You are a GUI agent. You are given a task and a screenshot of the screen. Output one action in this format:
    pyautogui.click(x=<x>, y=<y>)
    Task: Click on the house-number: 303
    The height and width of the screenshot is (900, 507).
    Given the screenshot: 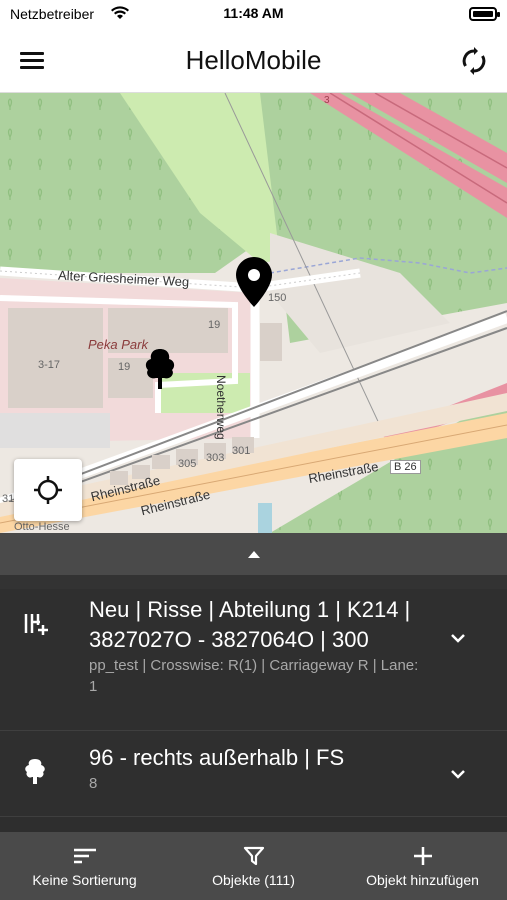 What is the action you would take?
    pyautogui.click(x=215, y=458)
    